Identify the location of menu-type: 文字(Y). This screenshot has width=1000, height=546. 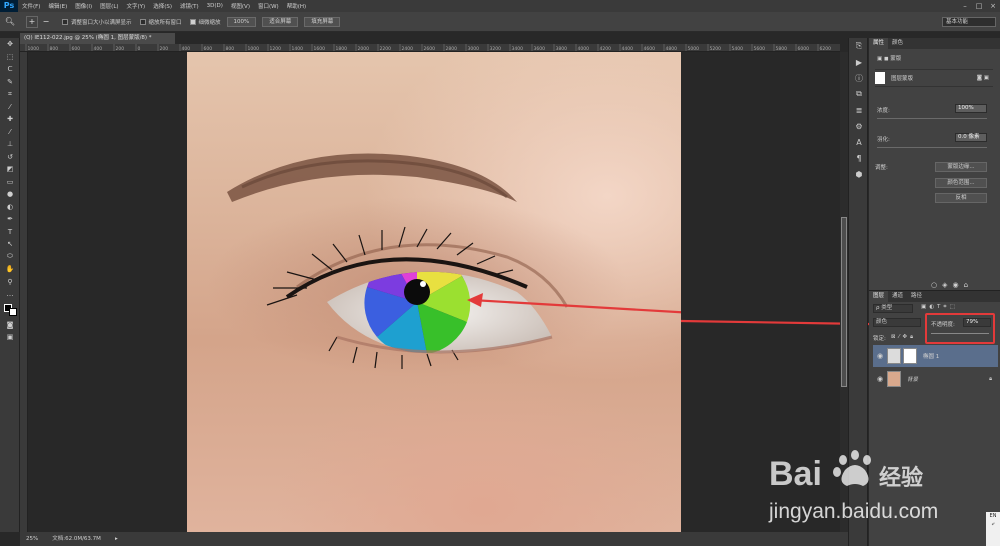
(136, 6).